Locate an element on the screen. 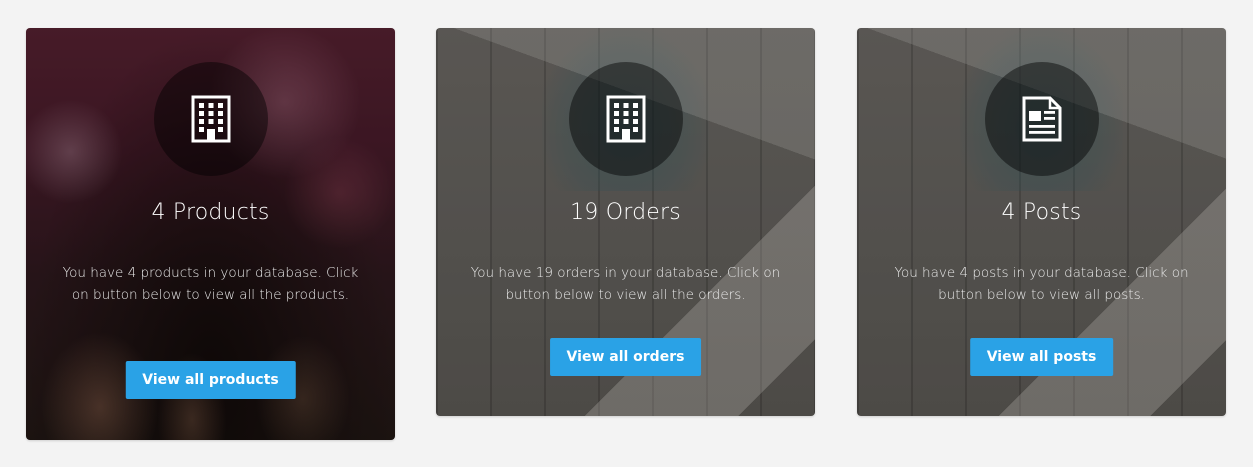  newspaper-icon is located at coordinates (1041, 119).